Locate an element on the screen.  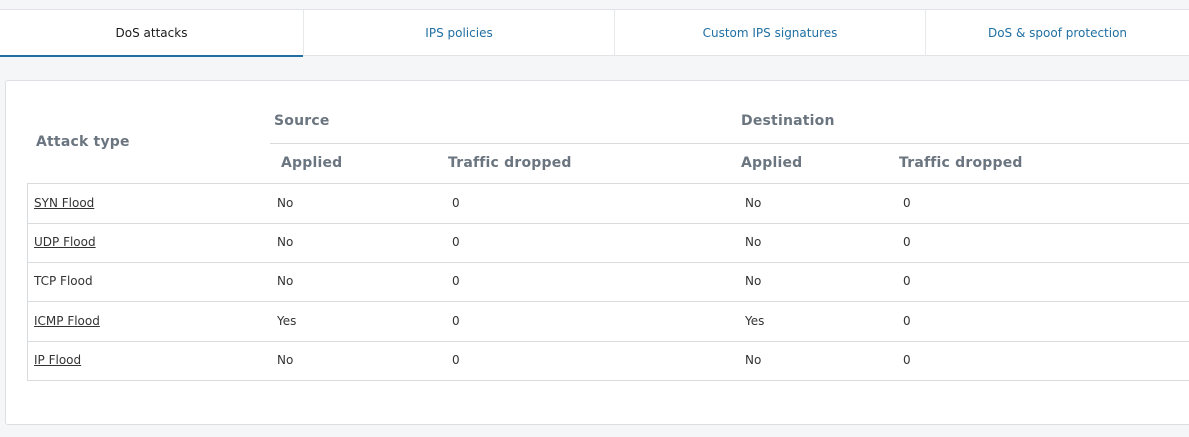
tab-dos-attacks: DoS attacks is located at coordinates (152, 33).